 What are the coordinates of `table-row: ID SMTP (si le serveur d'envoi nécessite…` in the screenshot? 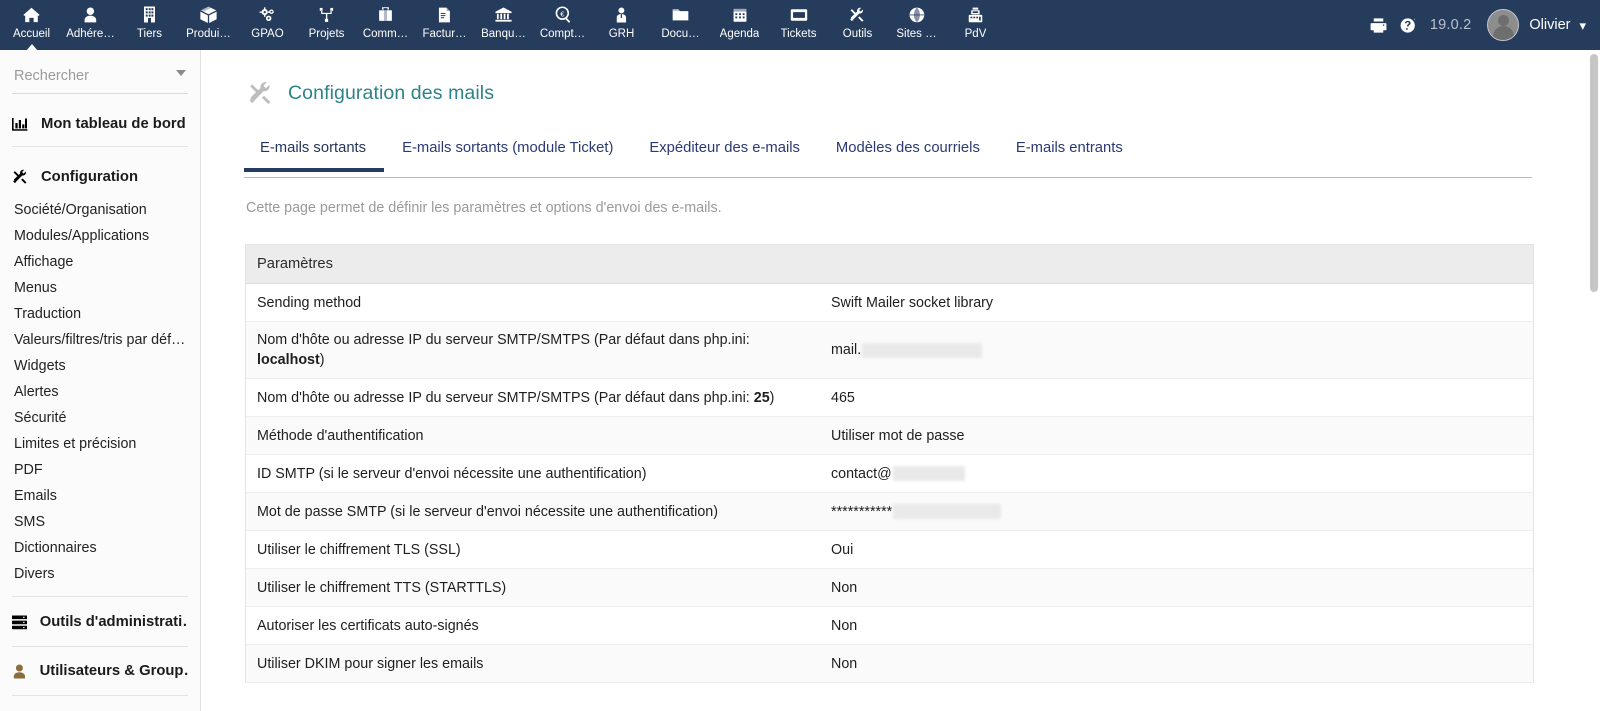 It's located at (889, 474).